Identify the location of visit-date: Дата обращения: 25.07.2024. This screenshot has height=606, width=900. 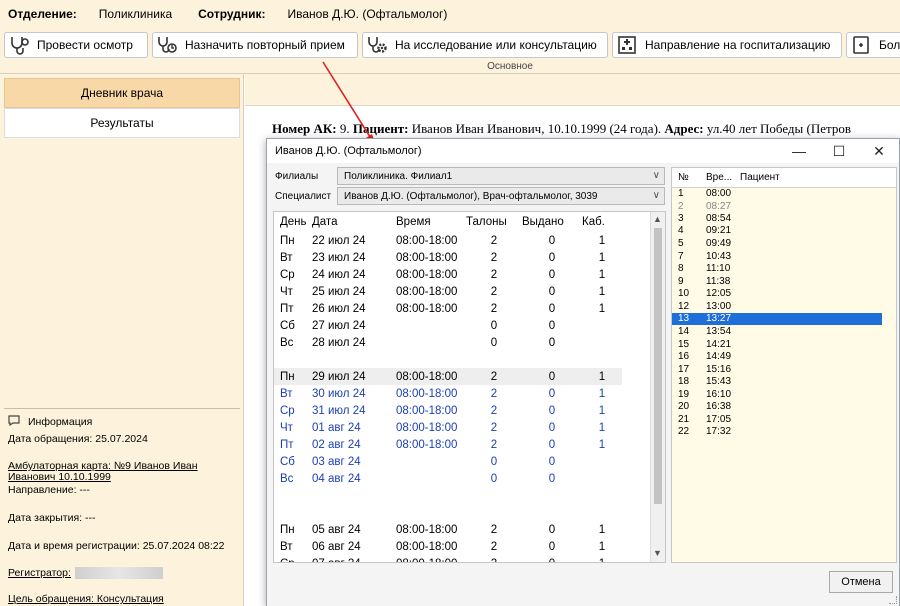
(78, 439).